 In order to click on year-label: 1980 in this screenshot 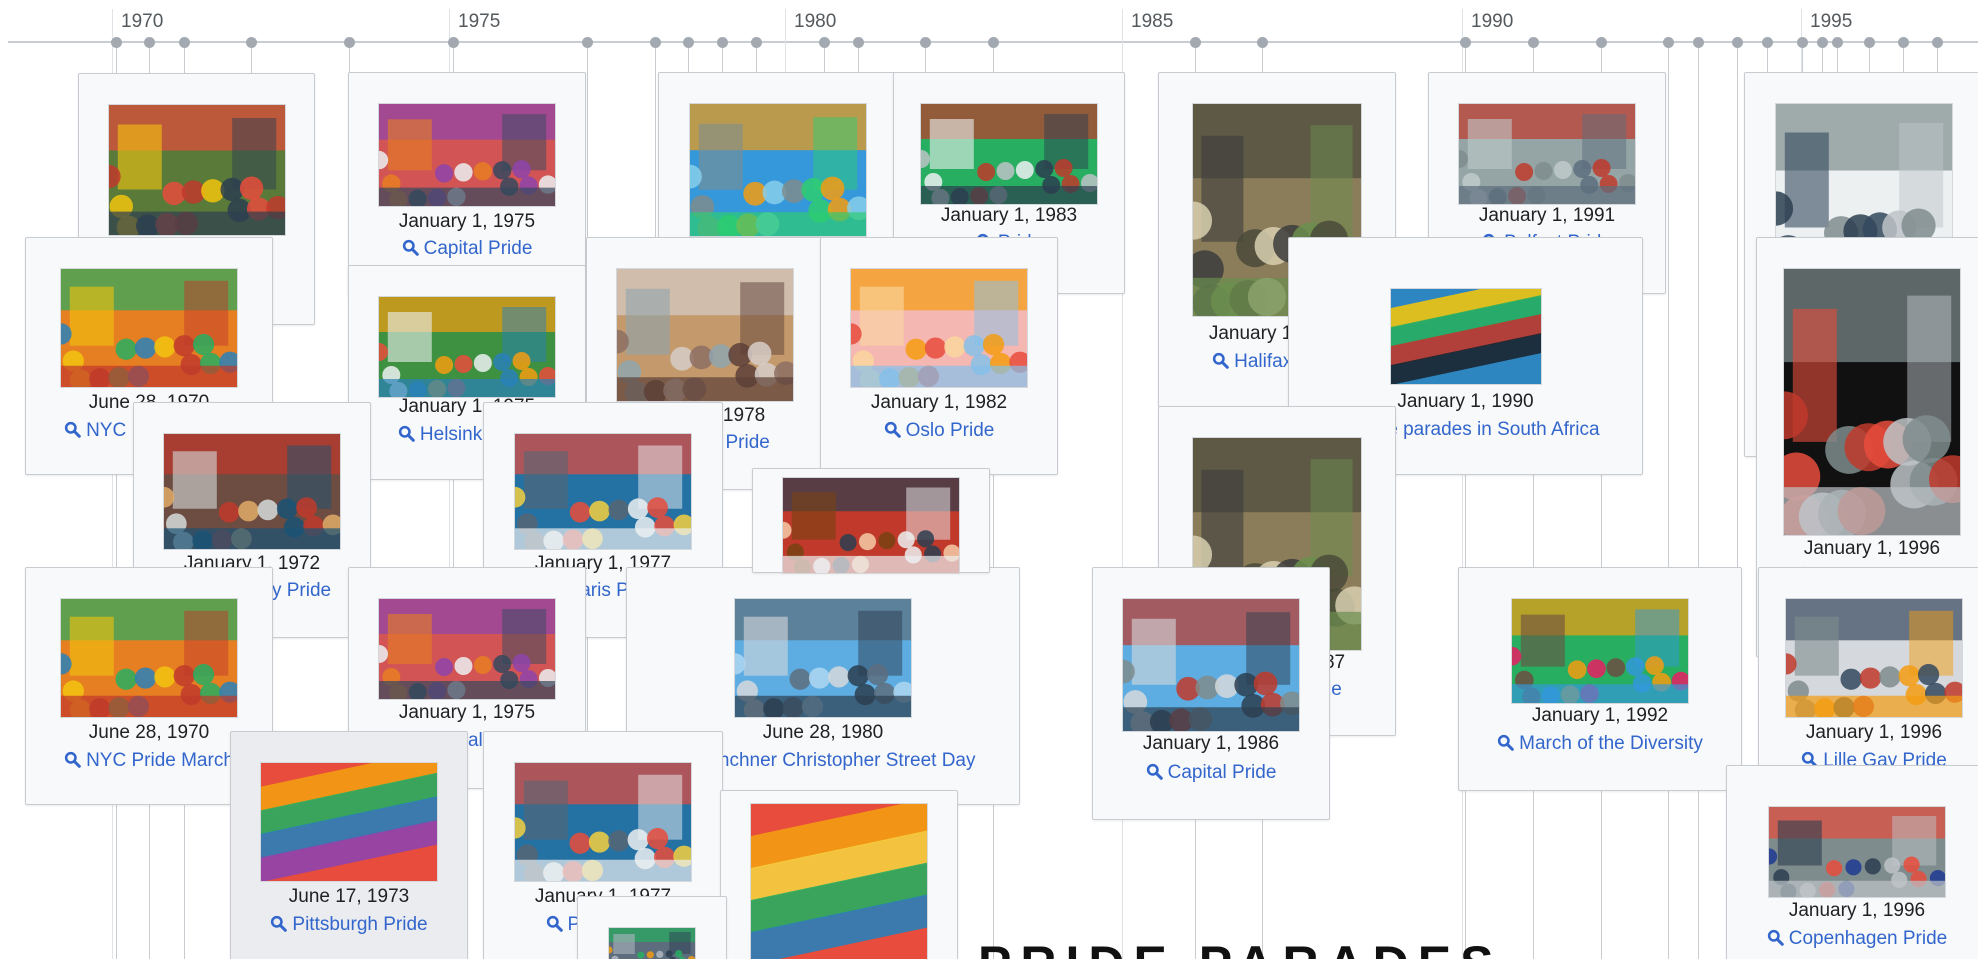, I will do `click(815, 21)`.